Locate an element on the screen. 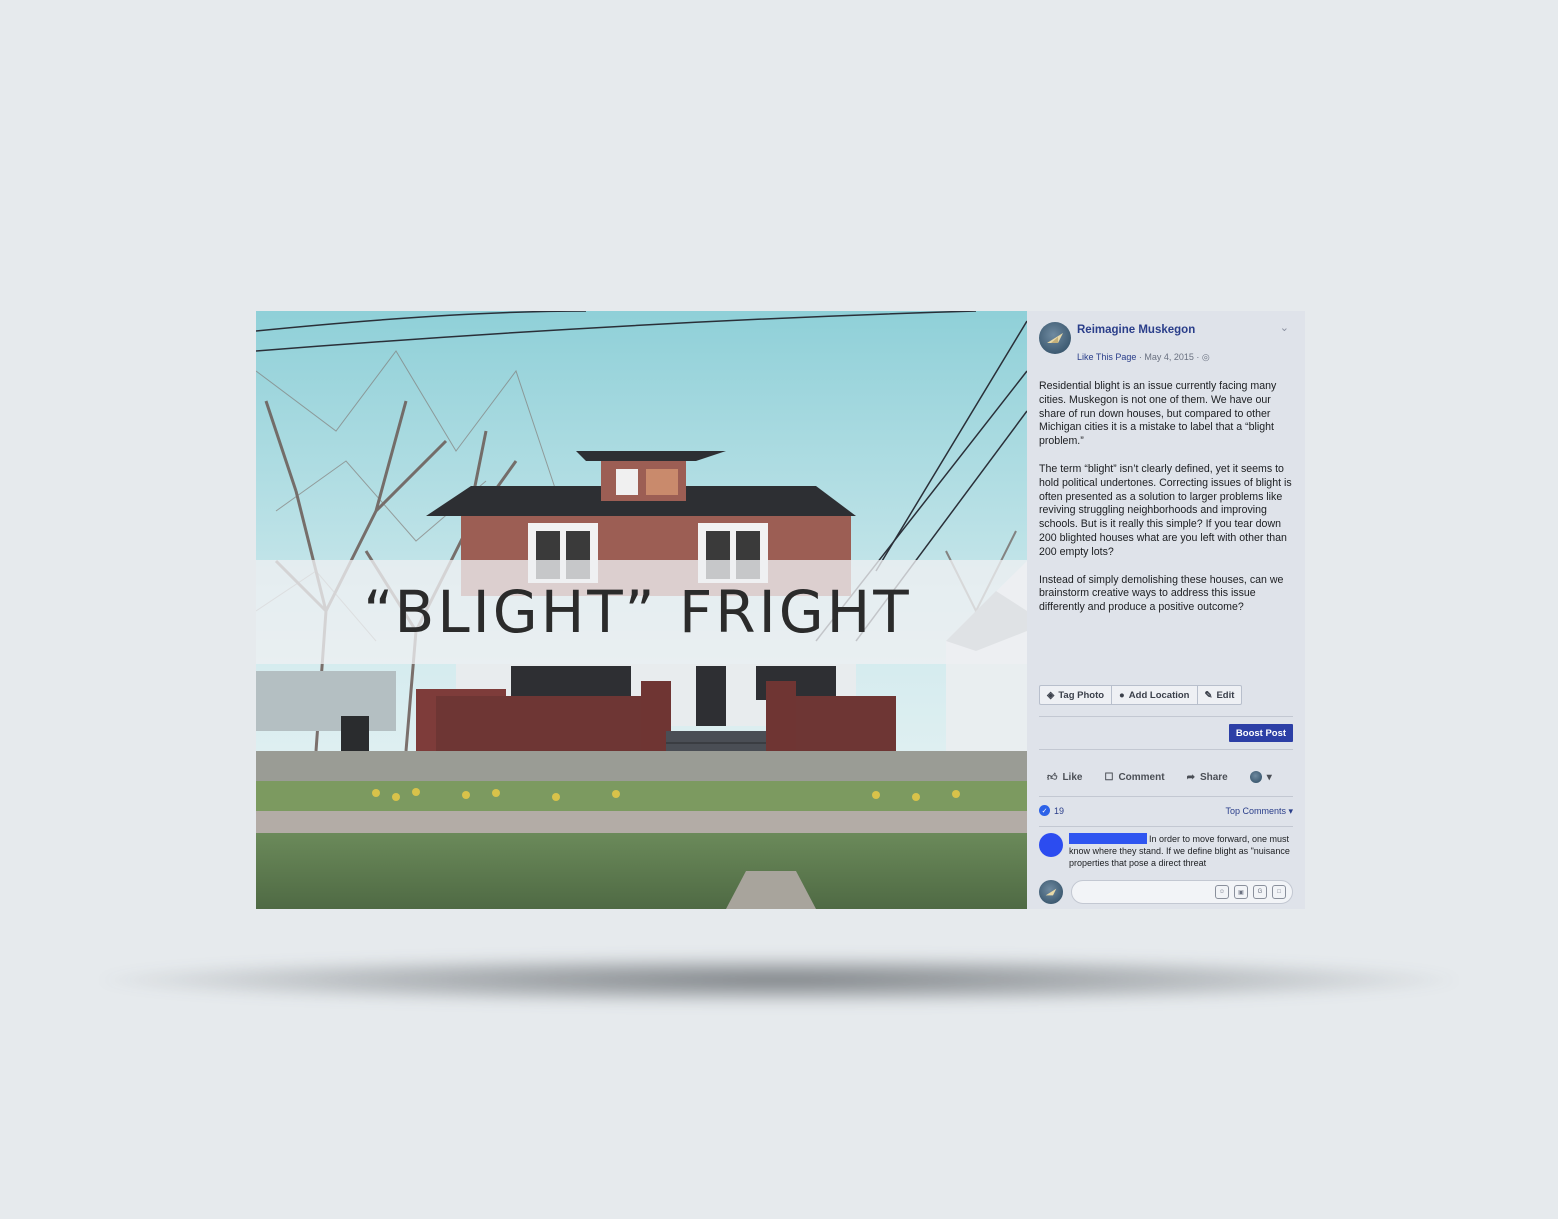 The image size is (1558, 1219). edit-button: ✎ Edit is located at coordinates (1220, 695).